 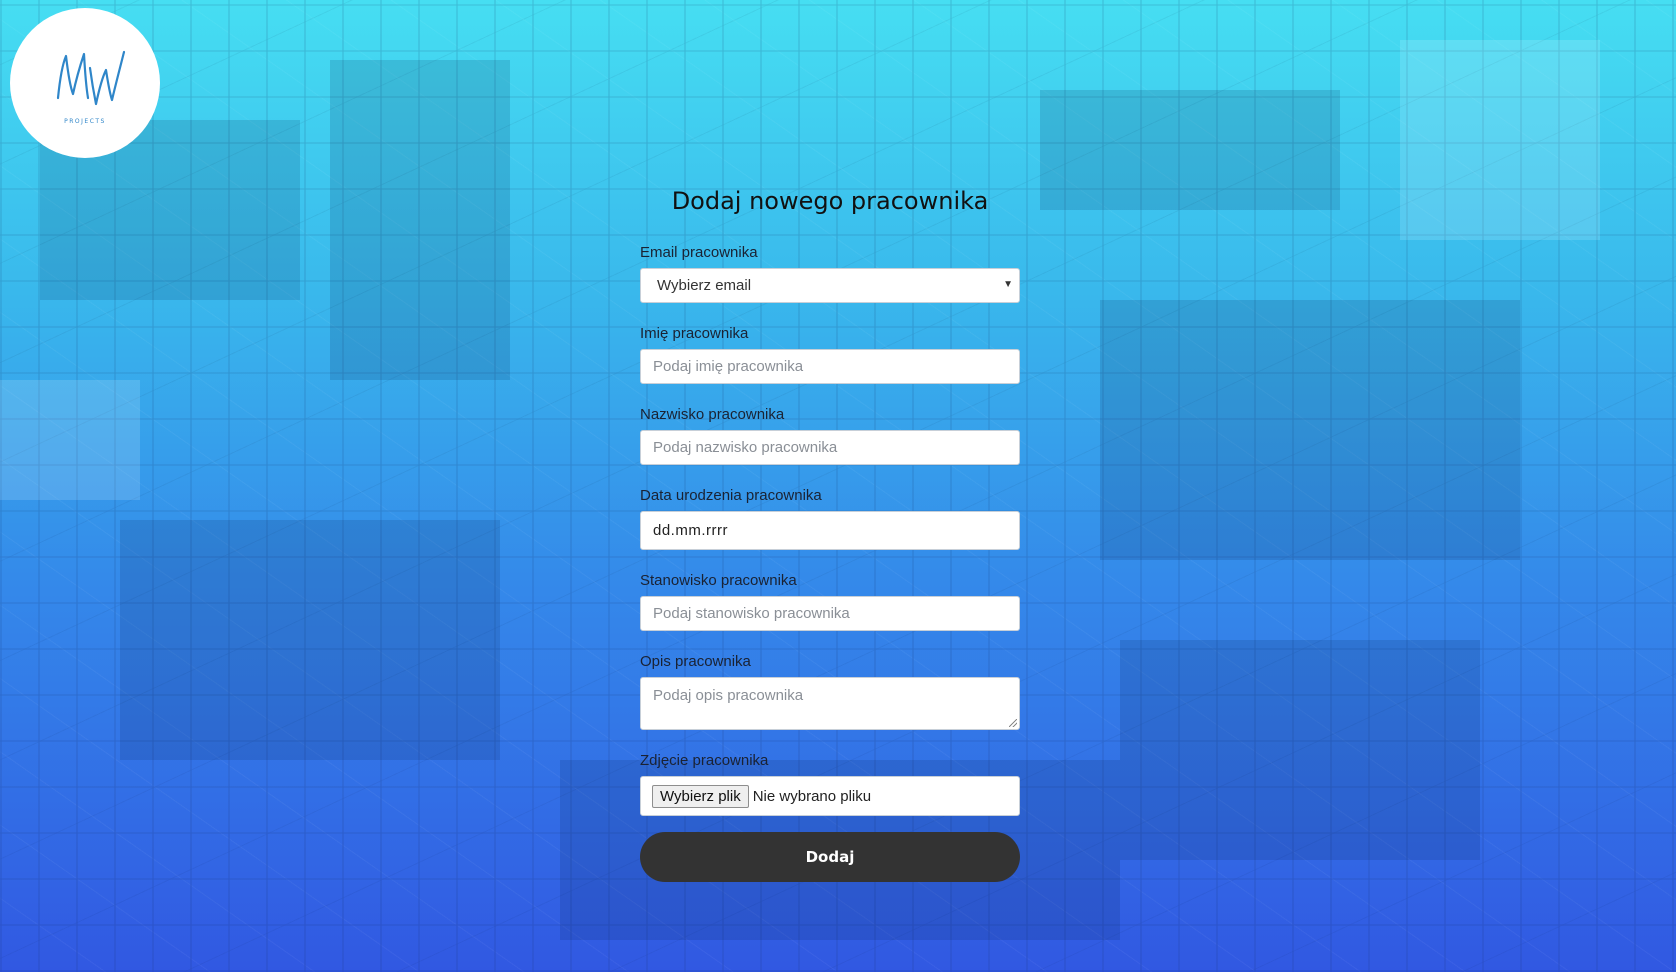 I want to click on description-label: Opis pracownika, so click(x=695, y=661).